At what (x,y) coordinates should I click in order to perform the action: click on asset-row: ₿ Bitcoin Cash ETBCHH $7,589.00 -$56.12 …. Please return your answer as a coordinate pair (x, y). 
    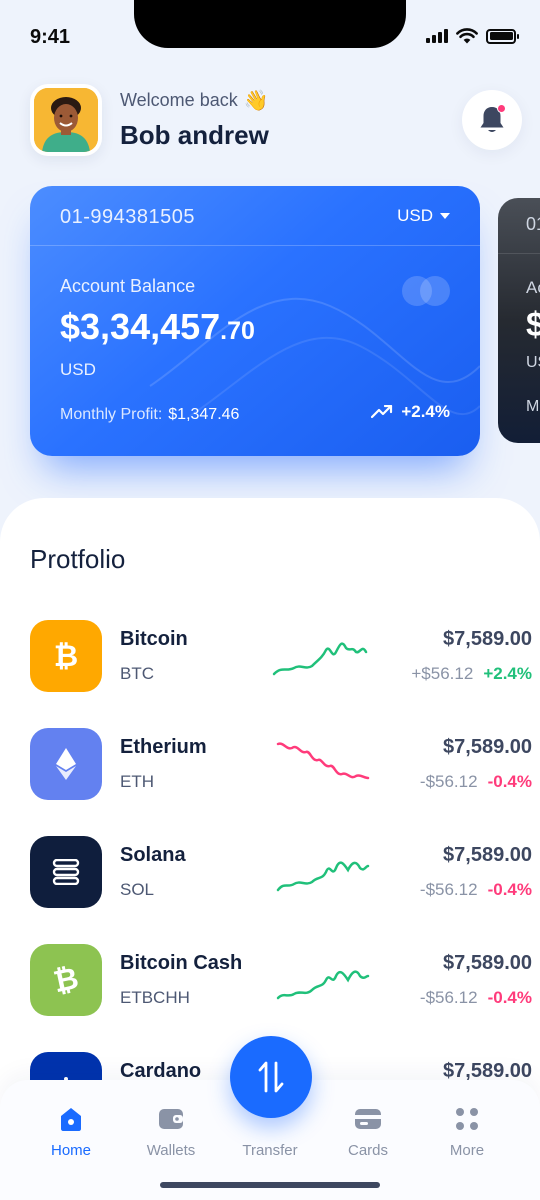
    Looking at the image, I should click on (270, 980).